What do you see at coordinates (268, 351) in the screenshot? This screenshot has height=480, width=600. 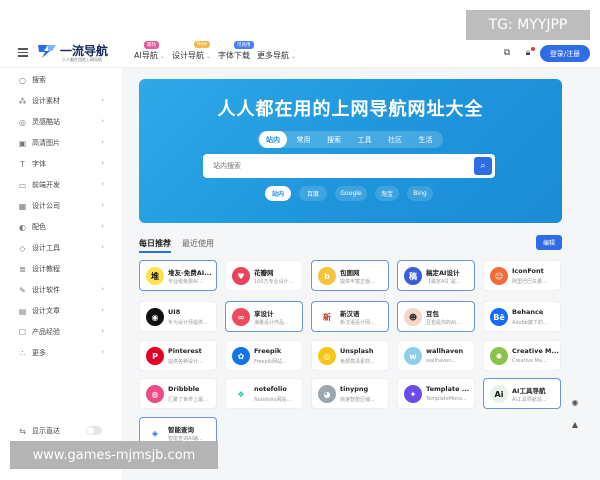 I see `site-card-name: Freepik` at bounding box center [268, 351].